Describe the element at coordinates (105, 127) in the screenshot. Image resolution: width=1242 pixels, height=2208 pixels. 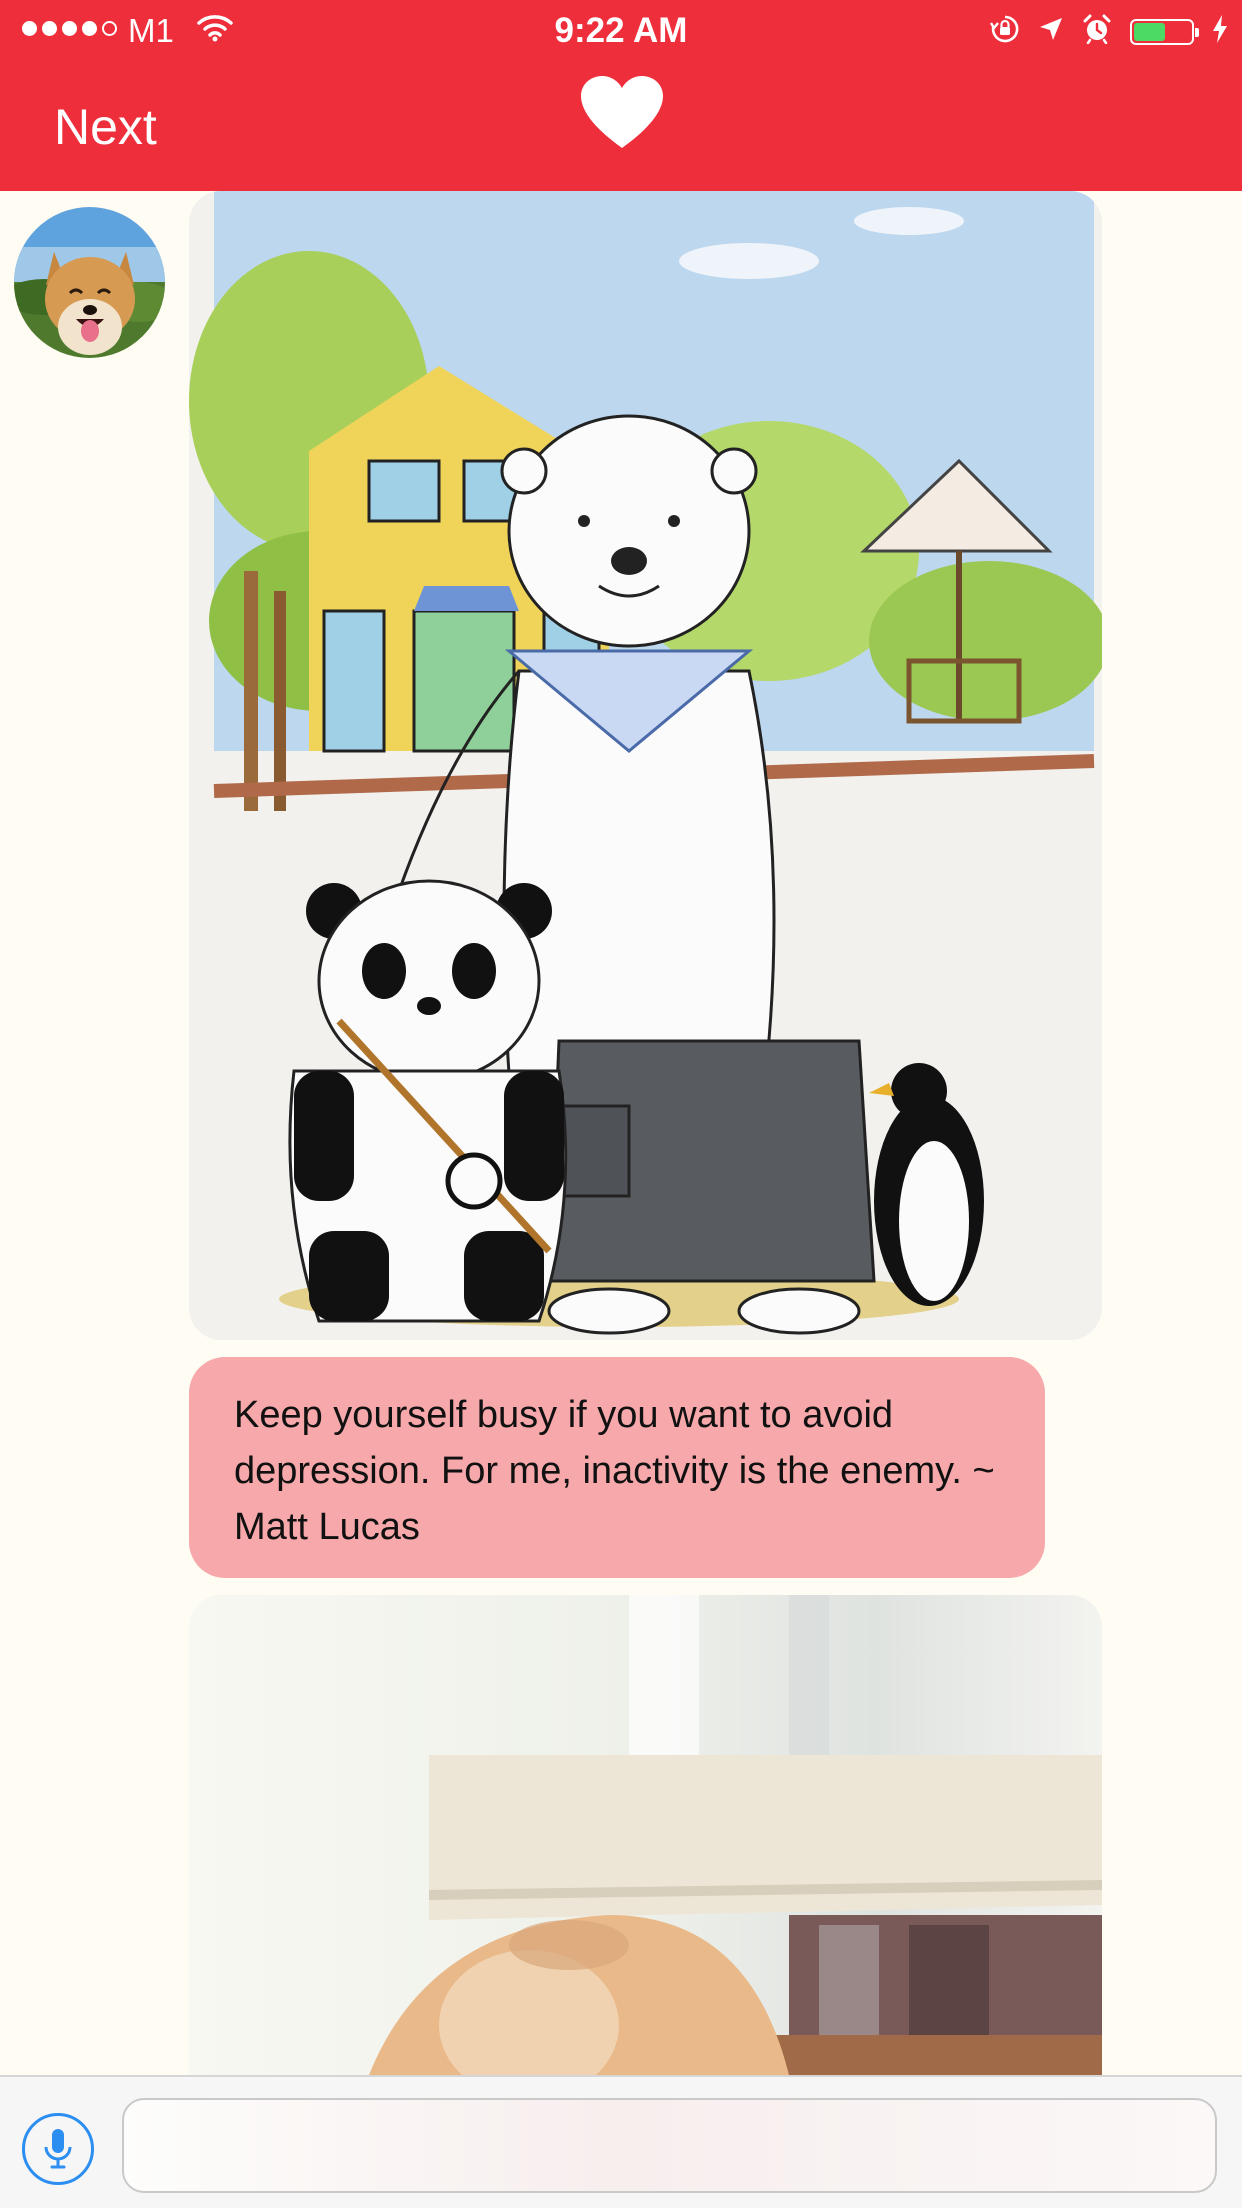
I see `next-button: Next` at that location.